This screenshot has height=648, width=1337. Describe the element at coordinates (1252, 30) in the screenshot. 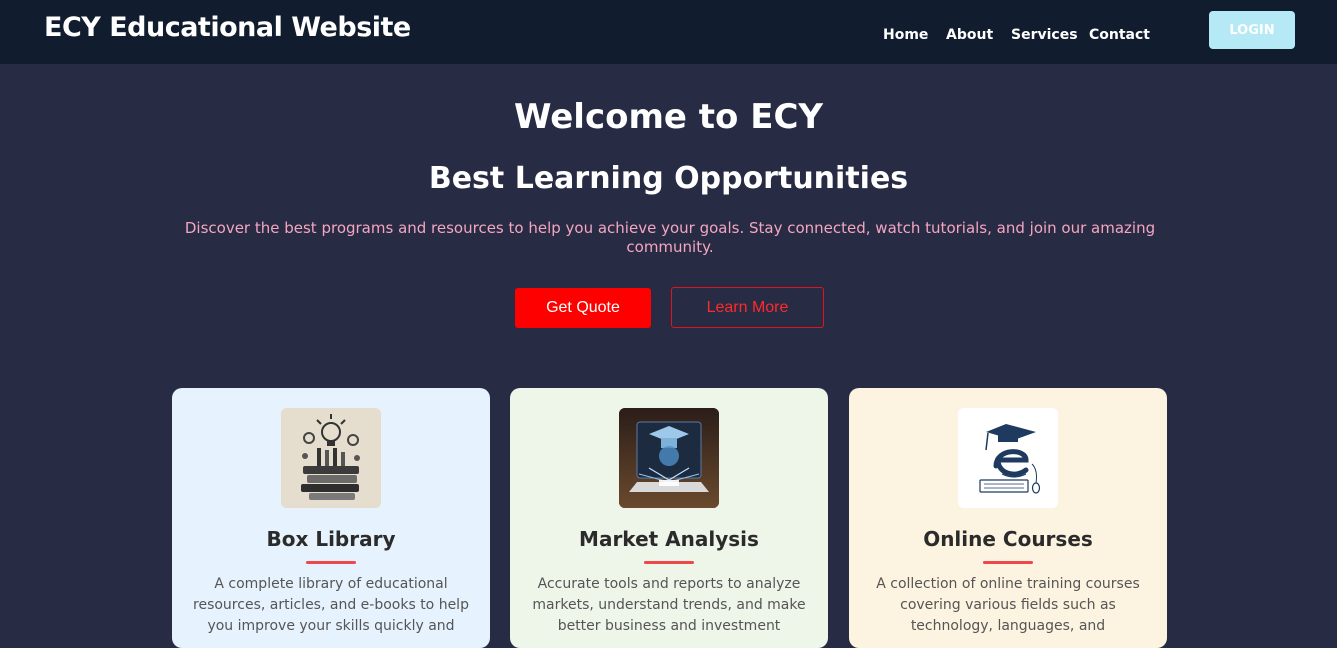

I see `login-button: LOGIN` at that location.